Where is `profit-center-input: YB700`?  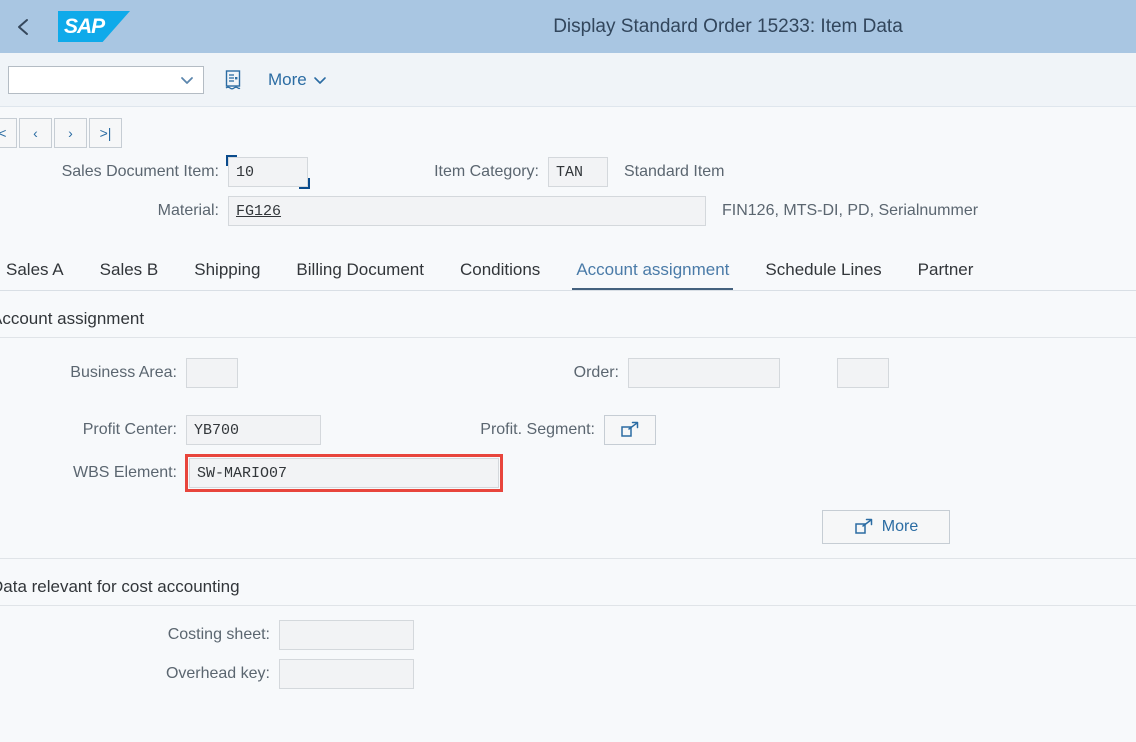
profit-center-input: YB700 is located at coordinates (253, 430).